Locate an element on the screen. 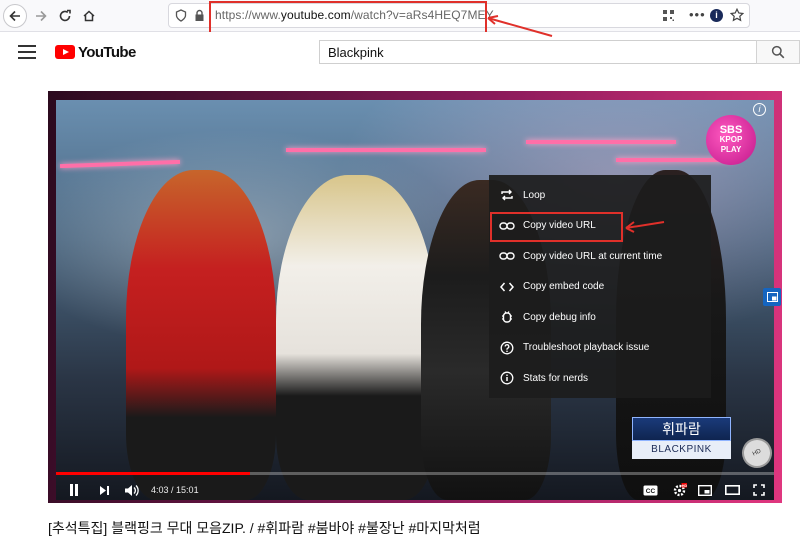  skip-next-icon is located at coordinates (104, 490).